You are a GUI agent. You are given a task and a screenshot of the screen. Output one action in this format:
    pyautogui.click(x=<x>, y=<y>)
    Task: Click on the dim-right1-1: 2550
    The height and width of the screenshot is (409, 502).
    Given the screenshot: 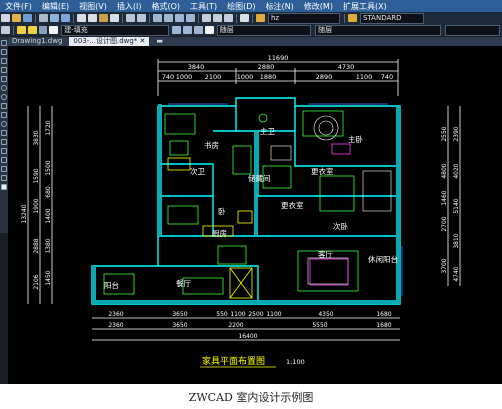 What is the action you would take?
    pyautogui.click(x=444, y=133)
    